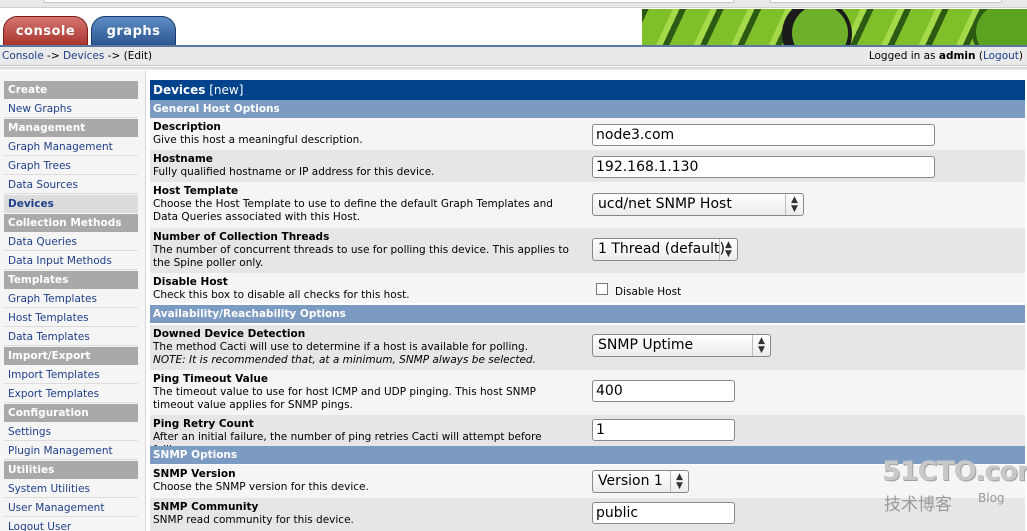 This screenshot has height=531, width=1027. What do you see at coordinates (71, 90) in the screenshot?
I see `sidebar-header-create: Create` at bounding box center [71, 90].